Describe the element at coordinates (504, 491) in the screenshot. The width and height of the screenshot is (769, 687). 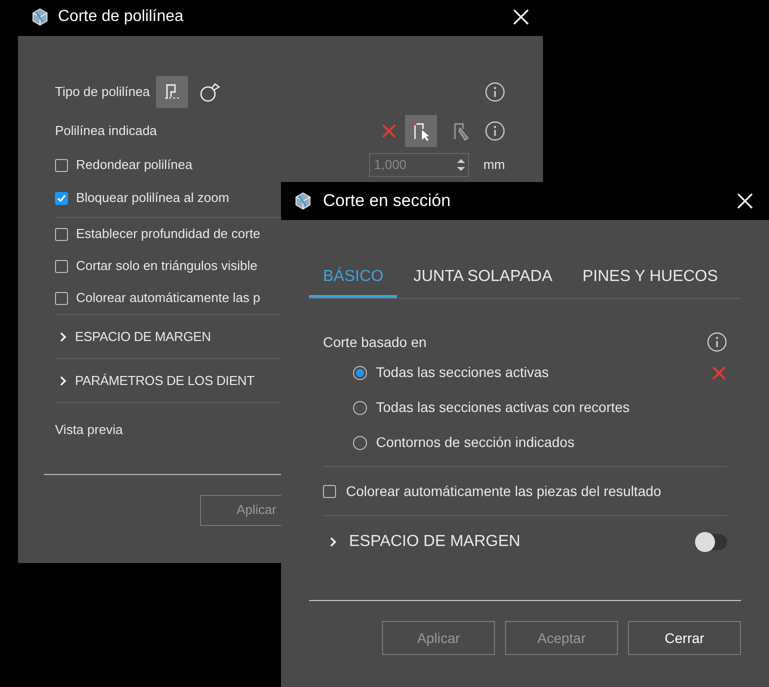
I see `checkbox-label: Colorear automáticamente las piezas del resultado` at that location.